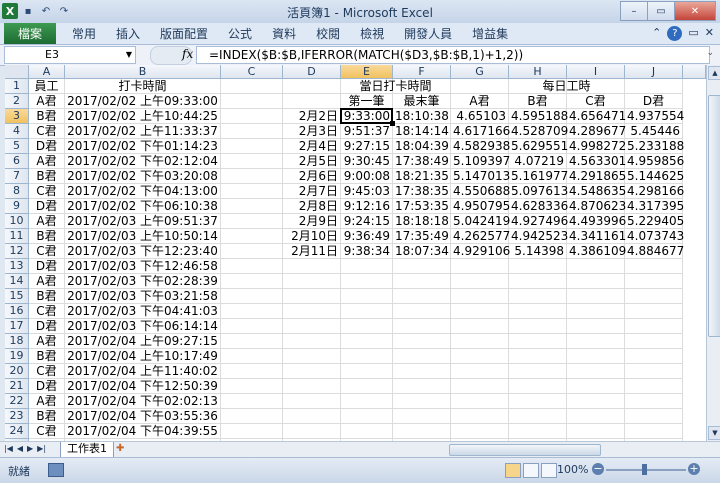 The width and height of the screenshot is (720, 483). What do you see at coordinates (17, 221) in the screenshot?
I see `row-header: 10` at bounding box center [17, 221].